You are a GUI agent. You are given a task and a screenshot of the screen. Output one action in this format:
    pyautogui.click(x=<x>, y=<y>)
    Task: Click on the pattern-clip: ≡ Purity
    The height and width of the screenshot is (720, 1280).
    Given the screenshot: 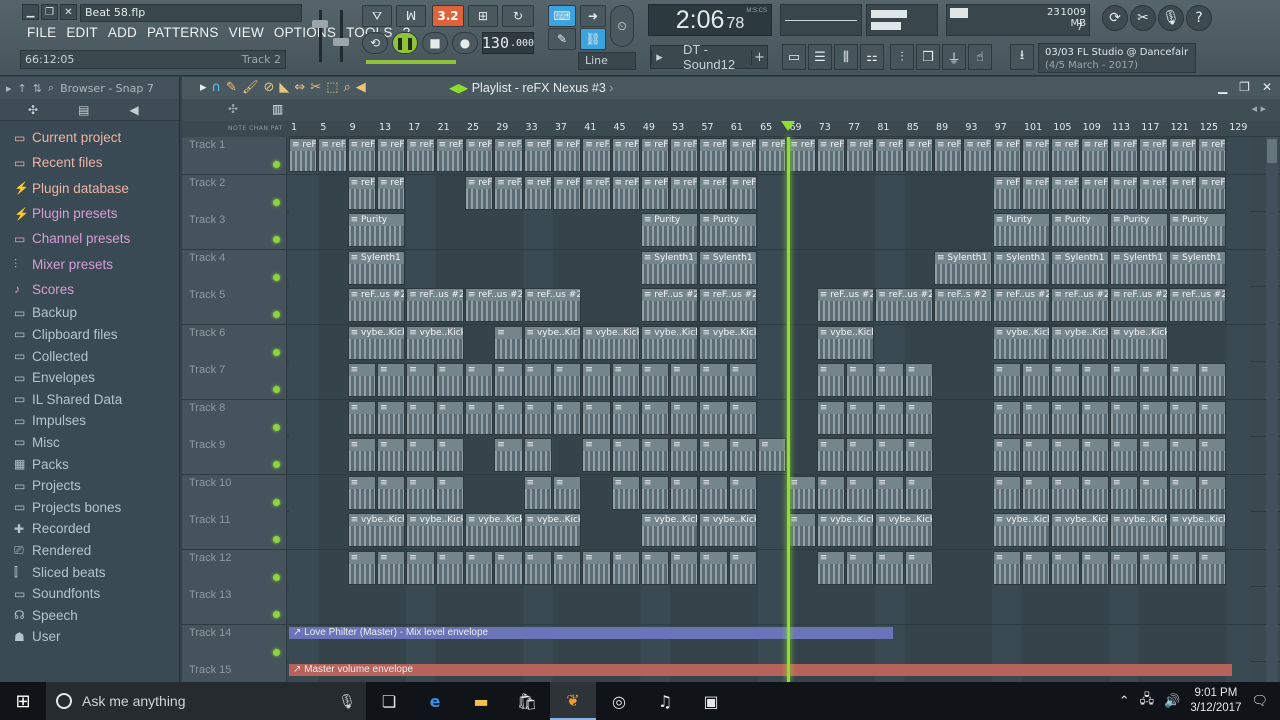 What is the action you would take?
    pyautogui.click(x=728, y=230)
    